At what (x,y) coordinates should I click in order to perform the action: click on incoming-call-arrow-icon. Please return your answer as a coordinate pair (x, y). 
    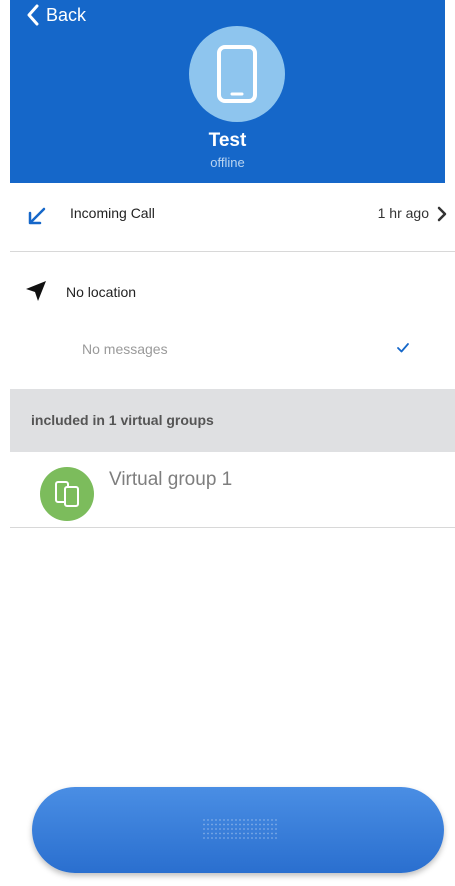
    Looking at the image, I should click on (37, 216).